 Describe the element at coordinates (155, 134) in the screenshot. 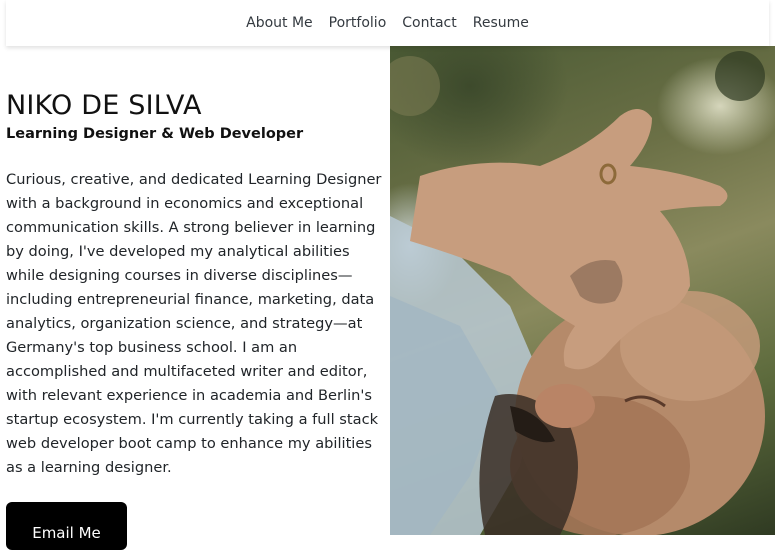

I see `hero-subtitle: Learning Designer & Web Developer` at that location.